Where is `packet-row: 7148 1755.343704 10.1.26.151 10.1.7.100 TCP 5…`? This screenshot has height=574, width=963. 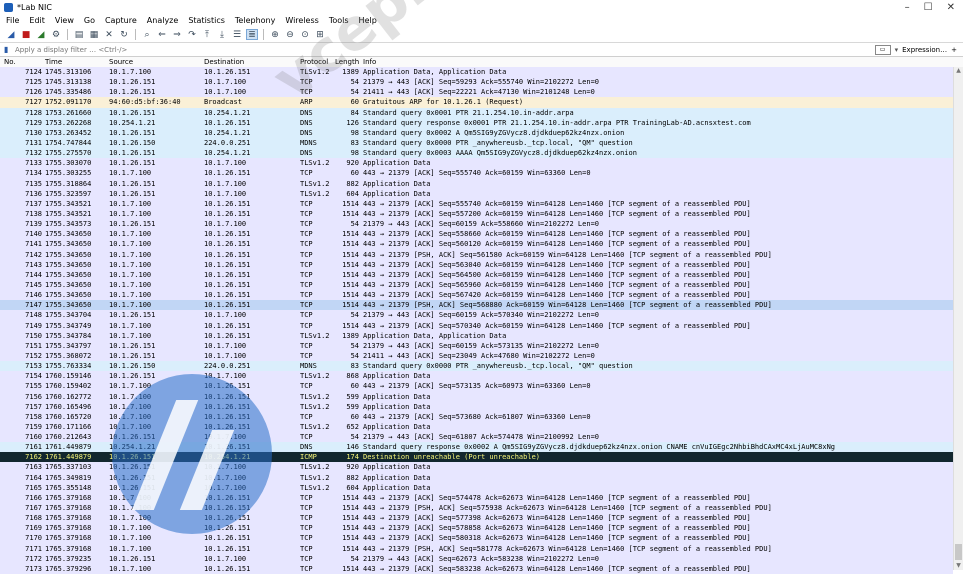 packet-row: 7148 1755.343704 10.1.26.151 10.1.7.100 TCP 5… is located at coordinates (476, 315).